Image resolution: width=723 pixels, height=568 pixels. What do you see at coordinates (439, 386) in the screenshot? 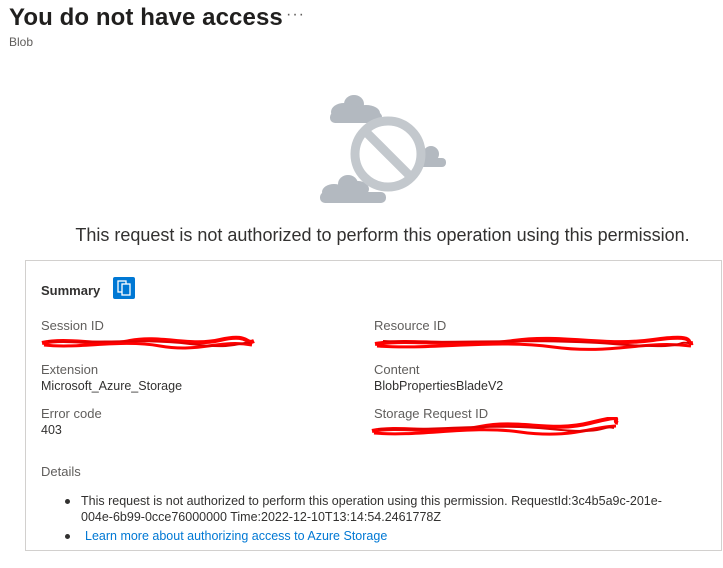
I see `content-value: BlobPropertiesBladeV2` at bounding box center [439, 386].